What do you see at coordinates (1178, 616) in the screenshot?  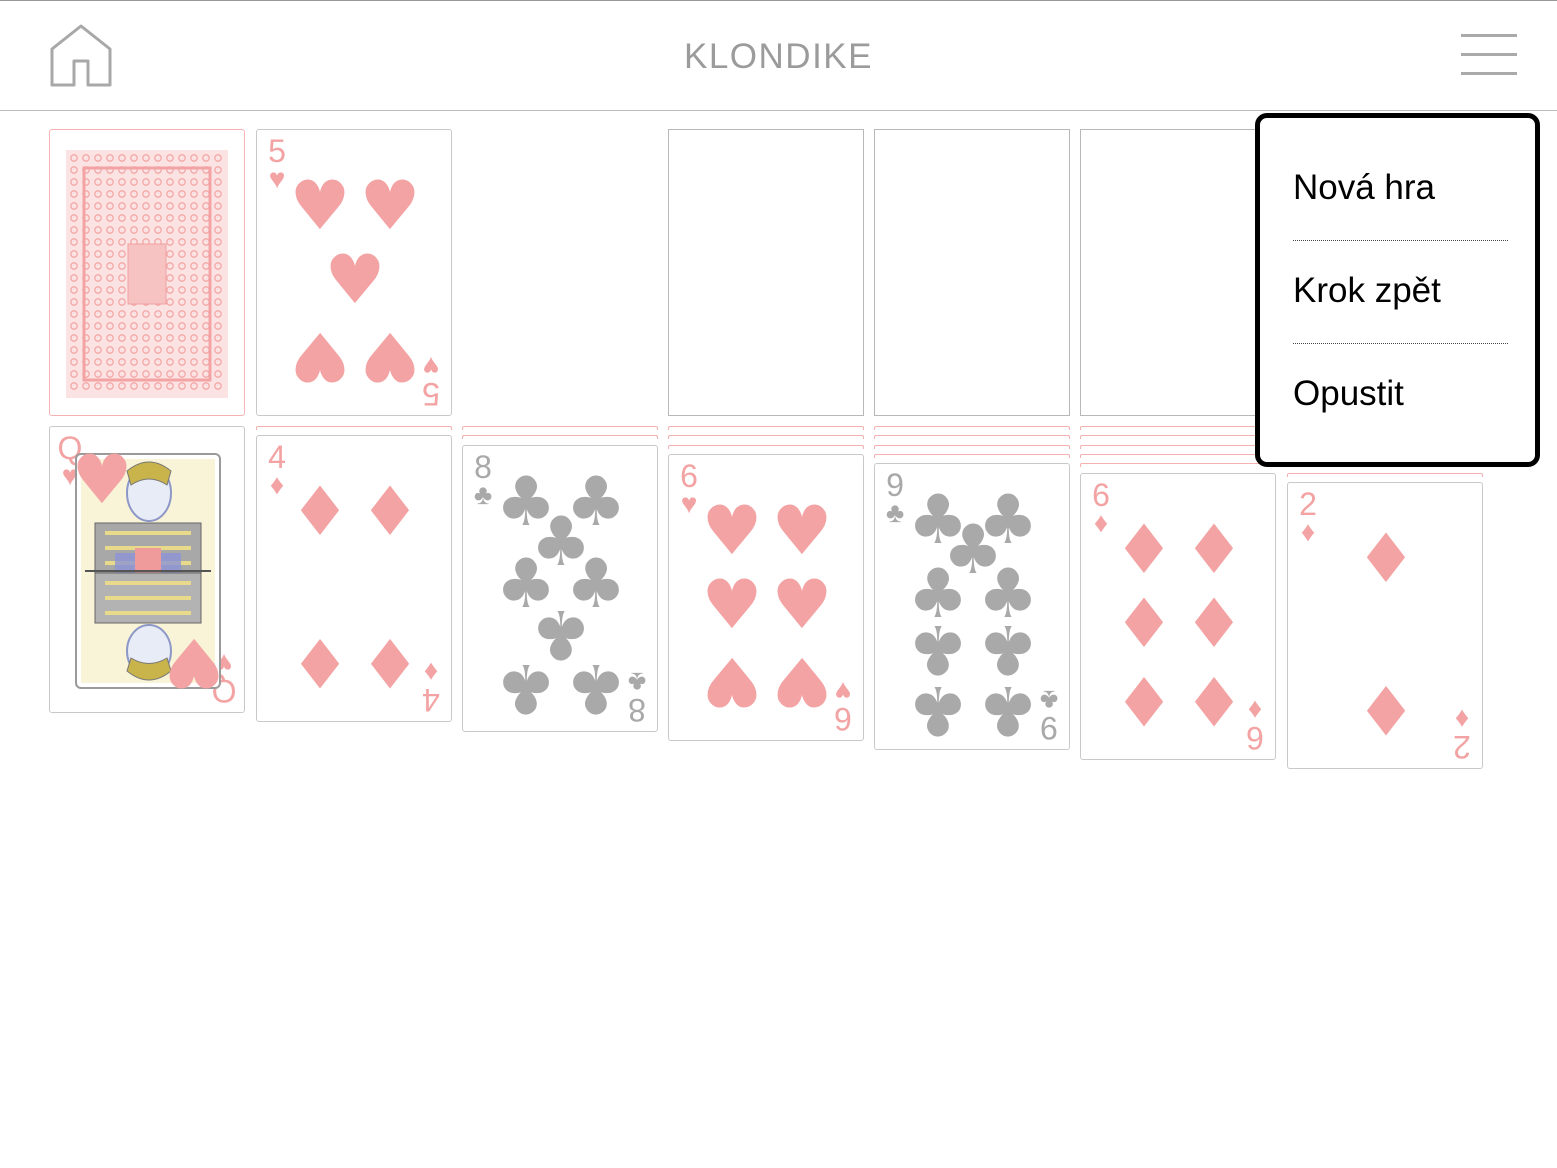 I see `tableau-card: 6 ♦ 6 ♦ ♦ ♦ ♦ ♦ ♦ ♦` at bounding box center [1178, 616].